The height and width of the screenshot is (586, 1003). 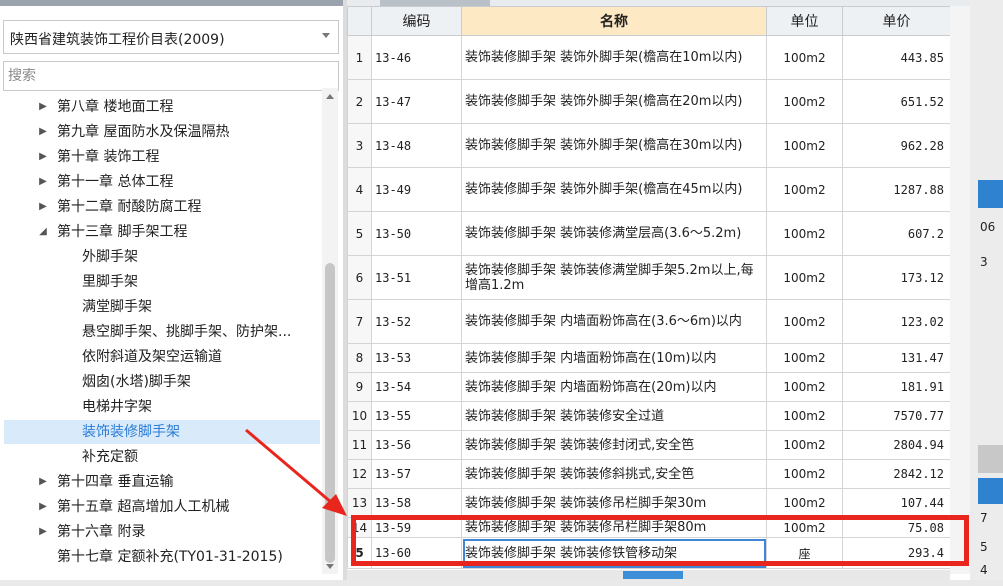 What do you see at coordinates (614, 57) in the screenshot?
I see `name-cell: 装饰装修脚手架 装饰外脚手架(檐高在10m以内)` at bounding box center [614, 57].